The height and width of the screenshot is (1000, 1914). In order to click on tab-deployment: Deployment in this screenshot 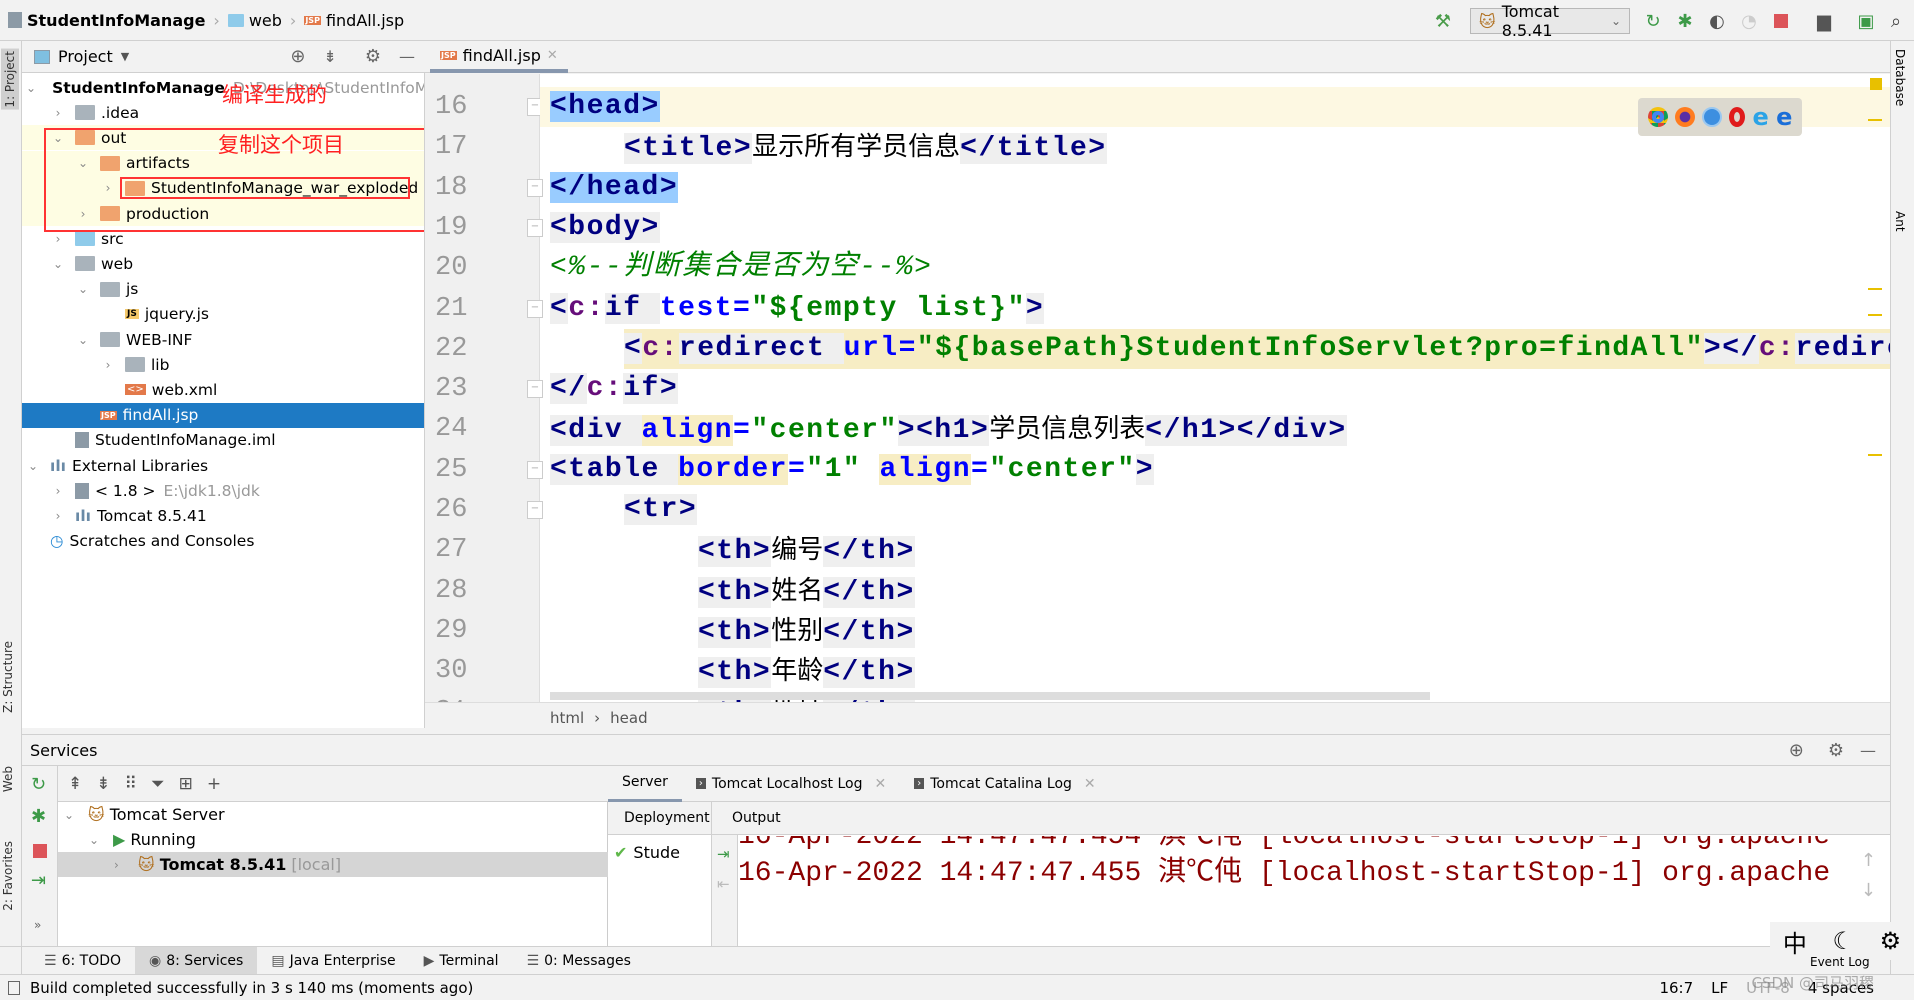, I will do `click(660, 818)`.